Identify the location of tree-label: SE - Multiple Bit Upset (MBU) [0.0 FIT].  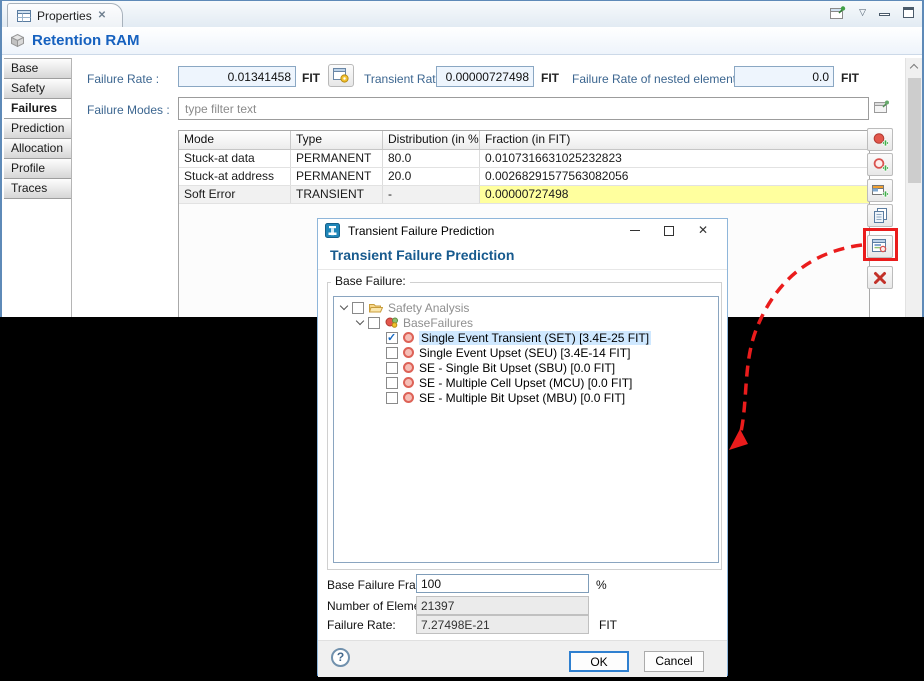
(522, 397).